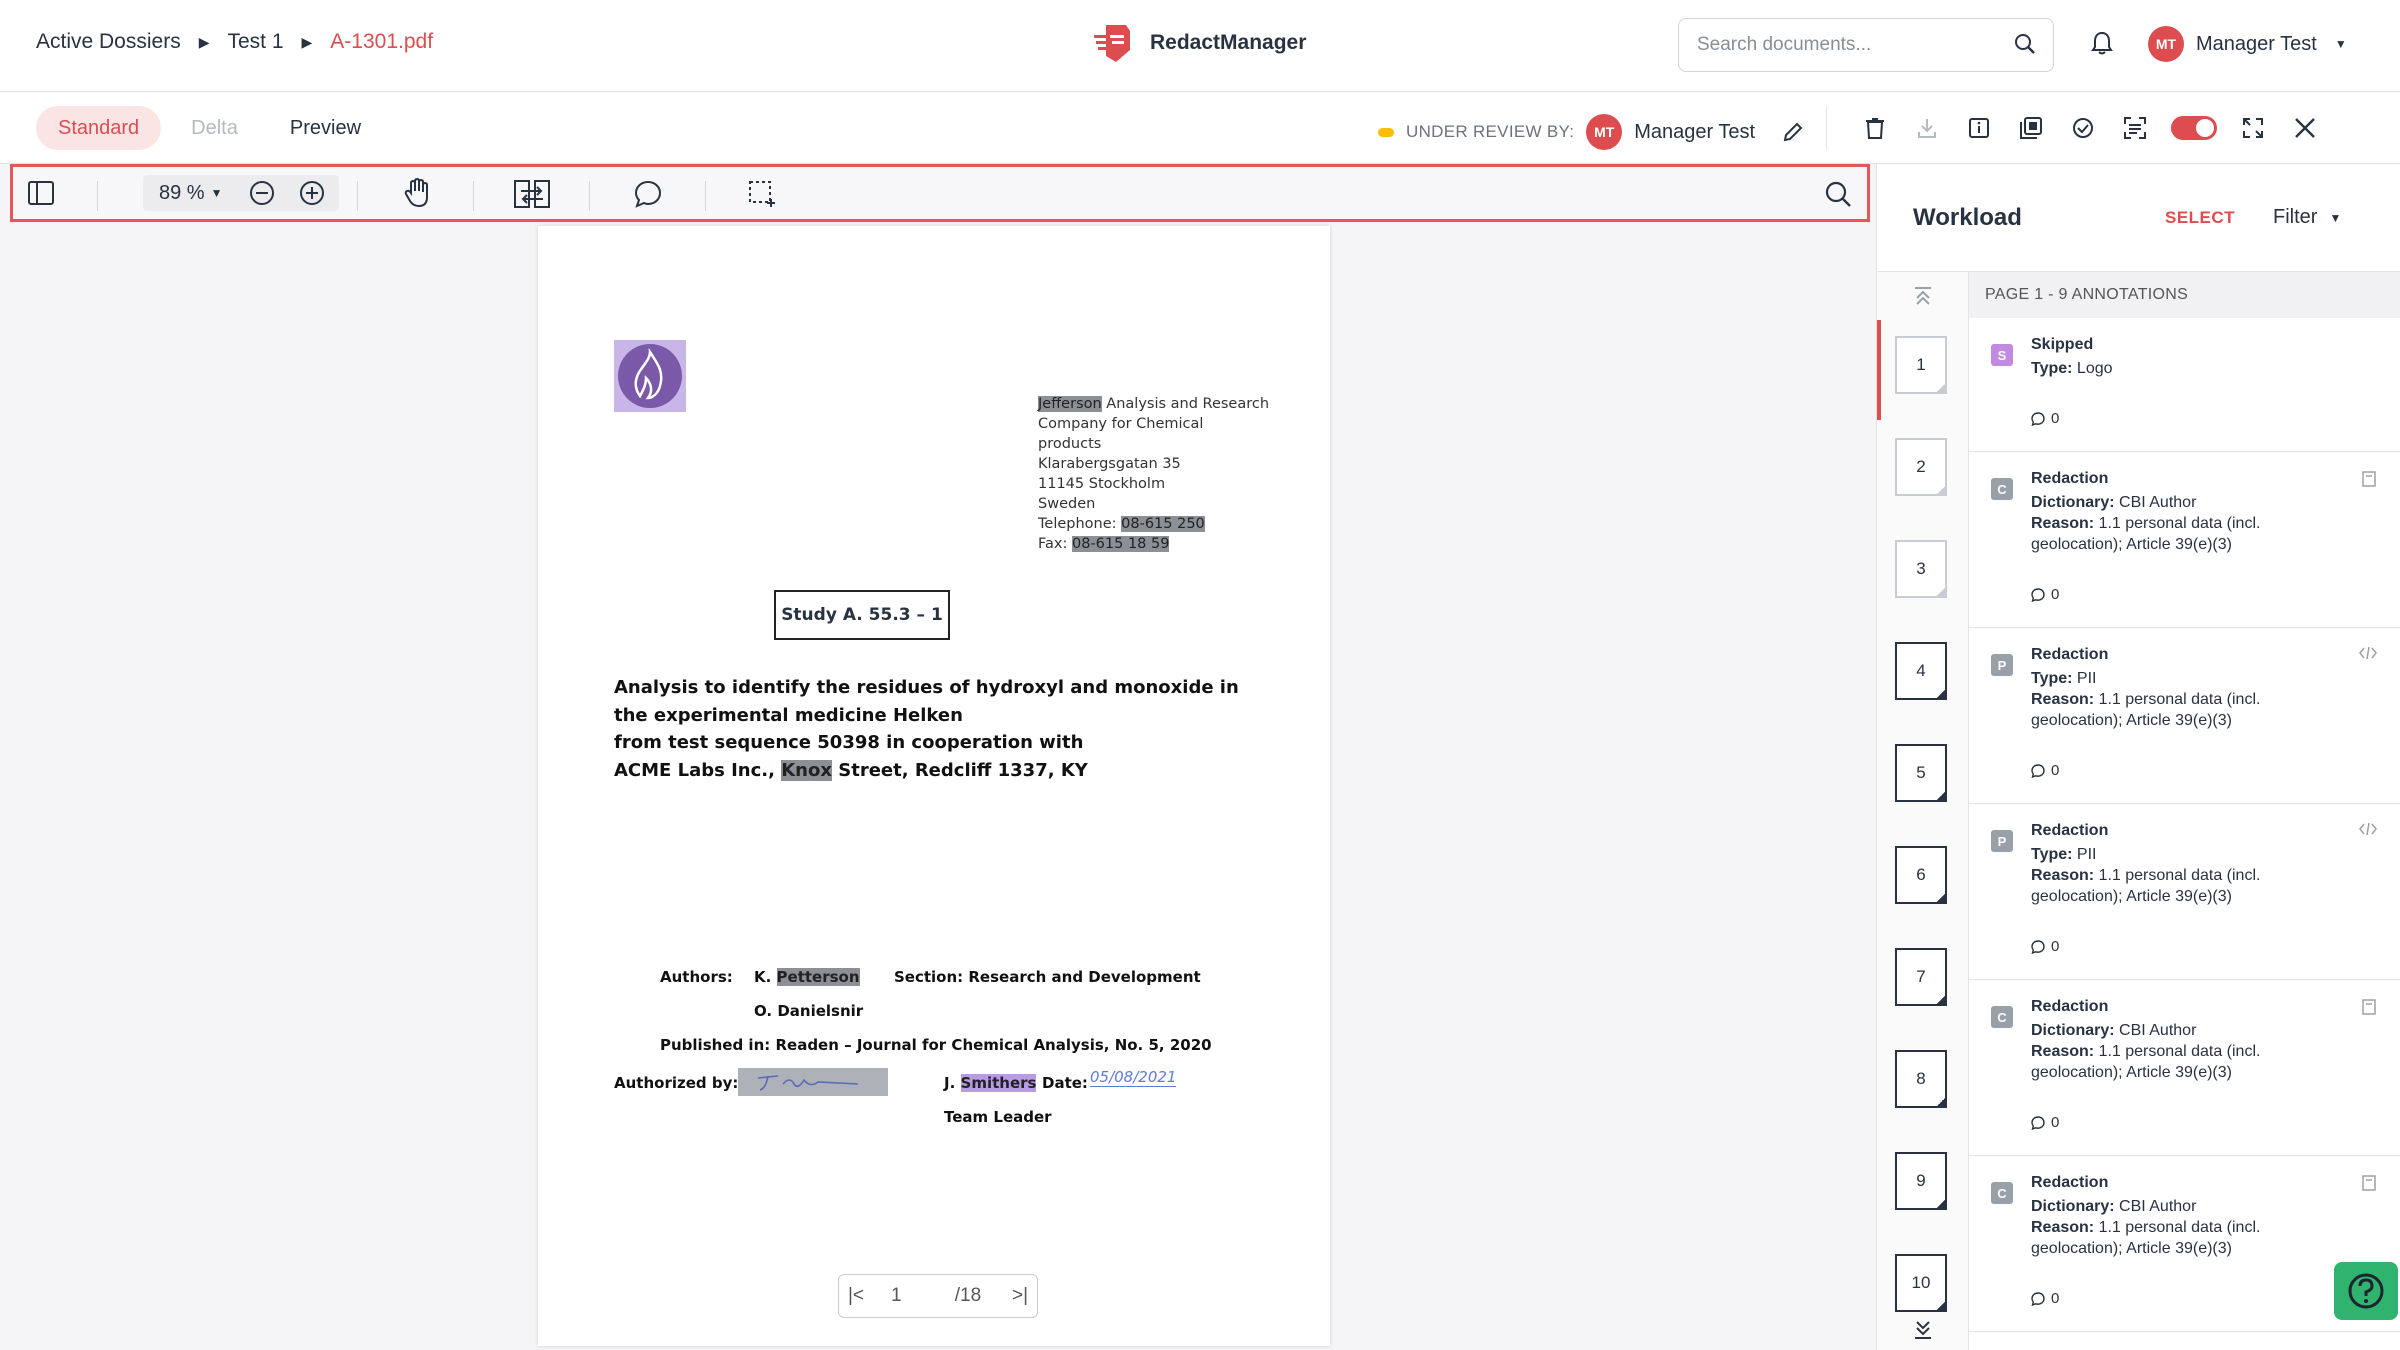 The image size is (2400, 1350). What do you see at coordinates (1591, 132) in the screenshot?
I see `review-status: UNDER REVIEW BY: MT Manager Test` at bounding box center [1591, 132].